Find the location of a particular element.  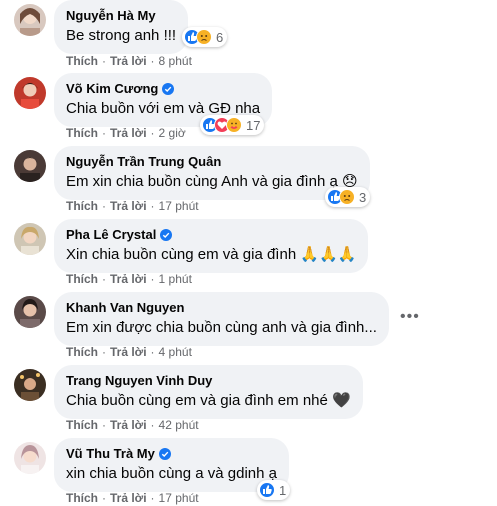

more-options-icon: ••• is located at coordinates (409, 317).